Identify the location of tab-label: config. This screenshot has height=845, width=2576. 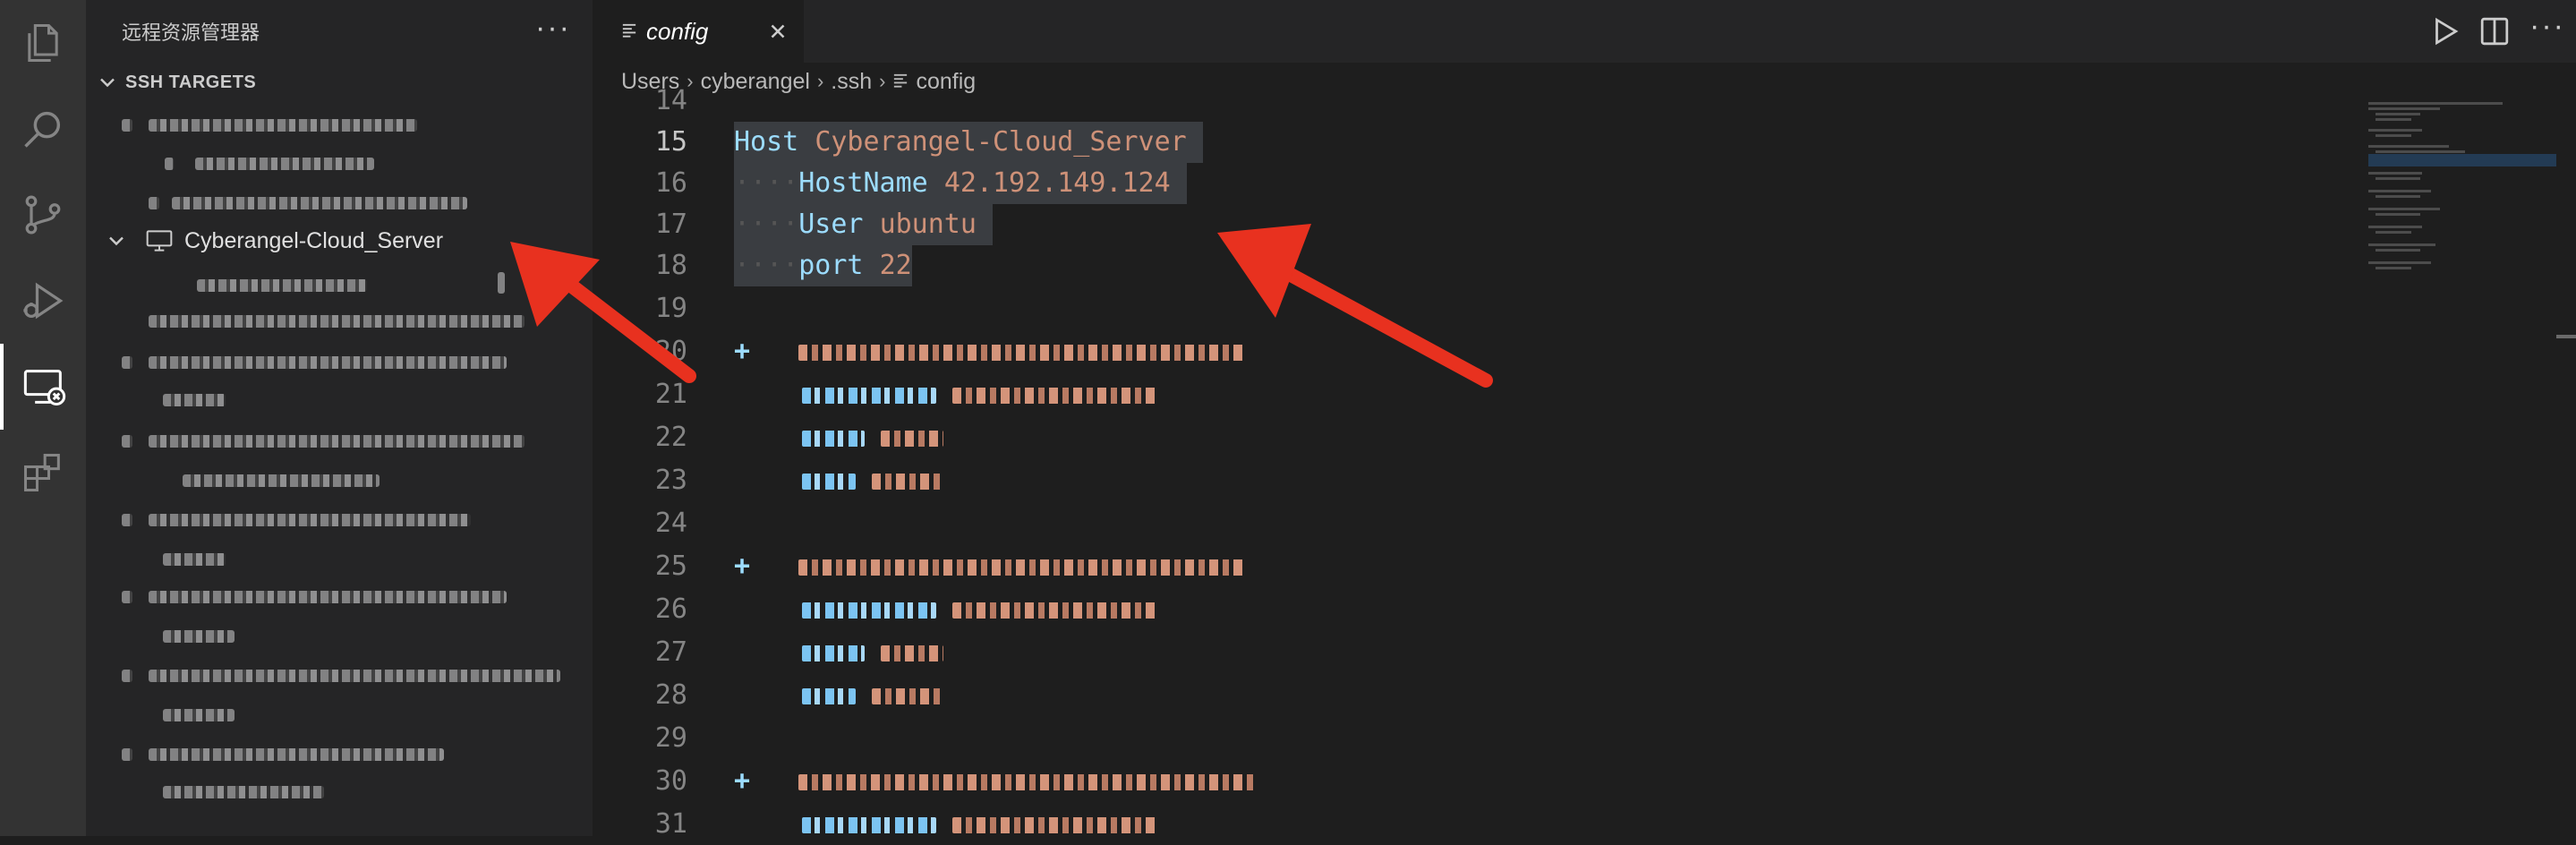
(677, 31).